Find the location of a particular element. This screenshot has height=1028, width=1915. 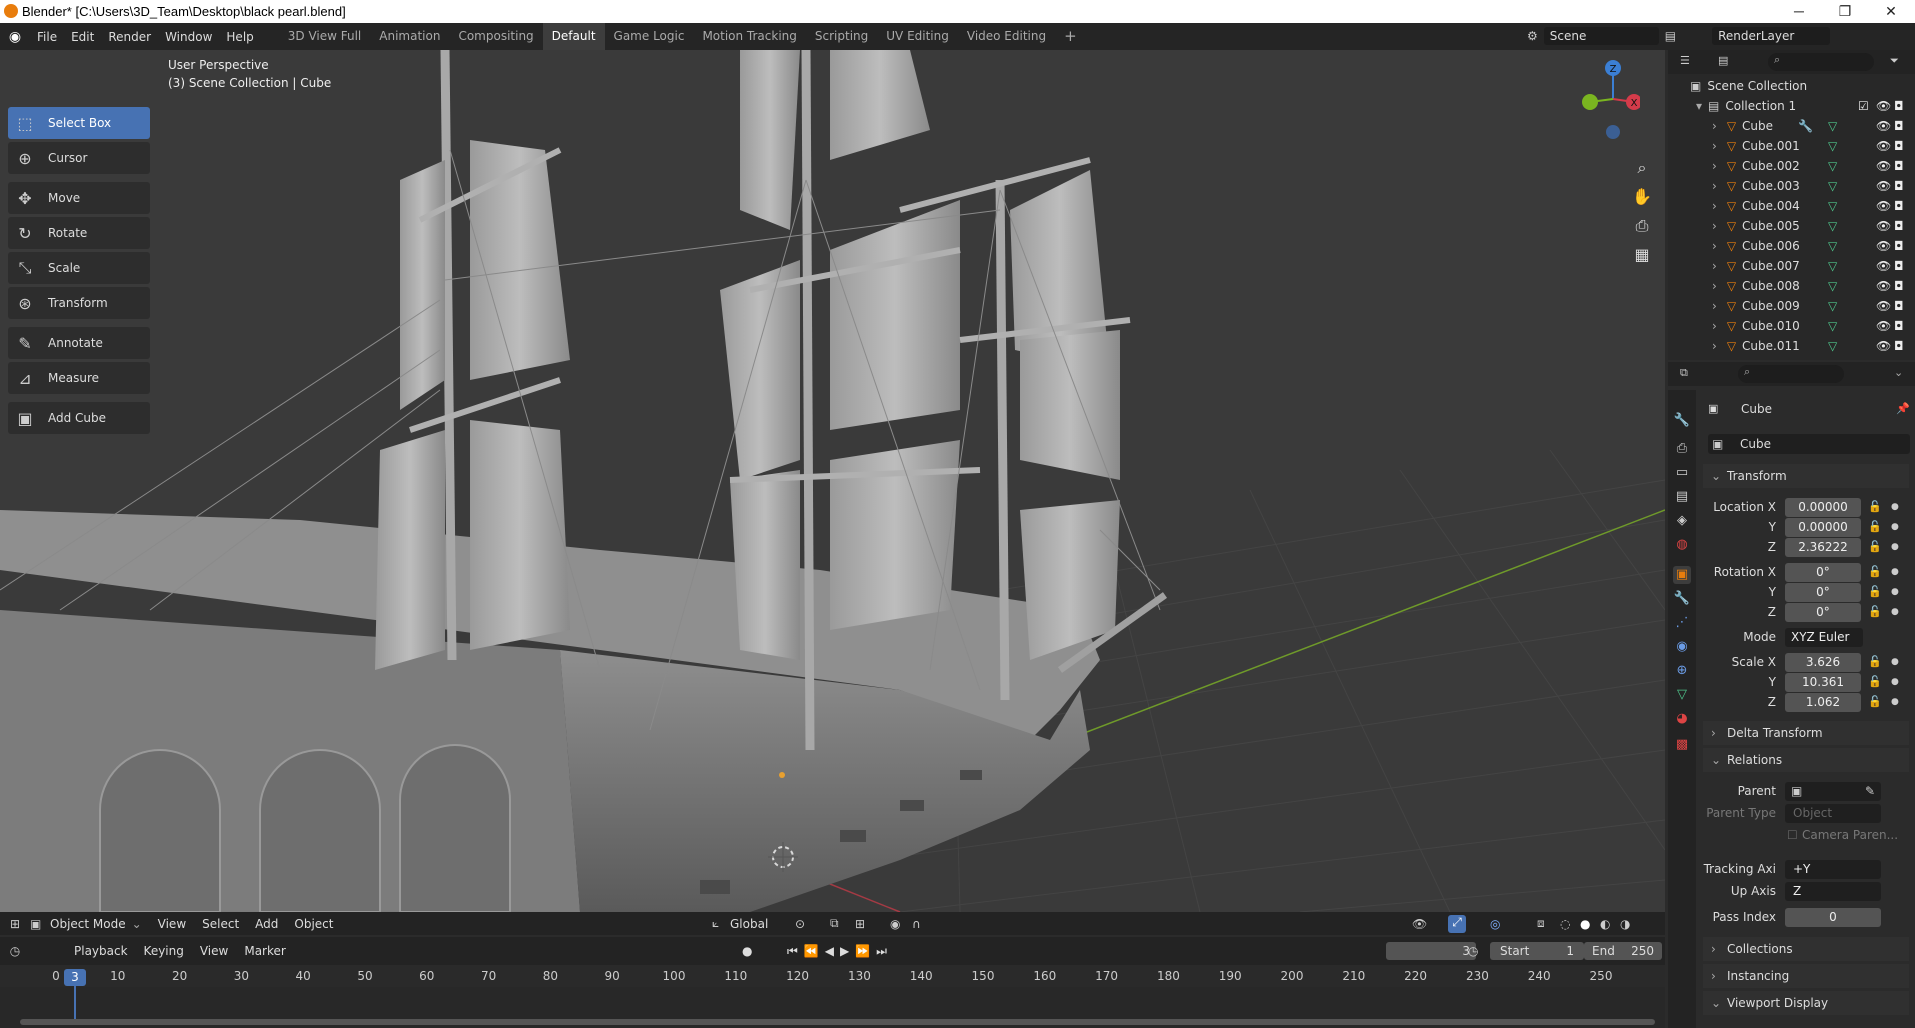

outliner-object-row: › ▽ Cube 🔧 ▽ 👁 ◘ is located at coordinates (1791, 126).